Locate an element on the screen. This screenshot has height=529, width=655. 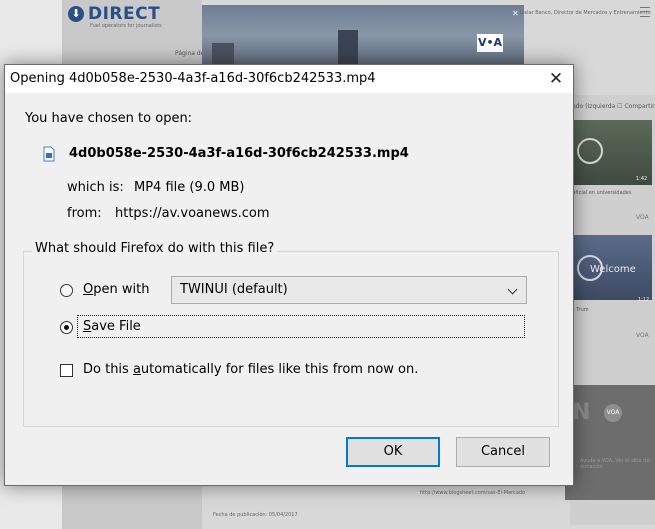
radio-selected-dot is located at coordinates (66, 327).